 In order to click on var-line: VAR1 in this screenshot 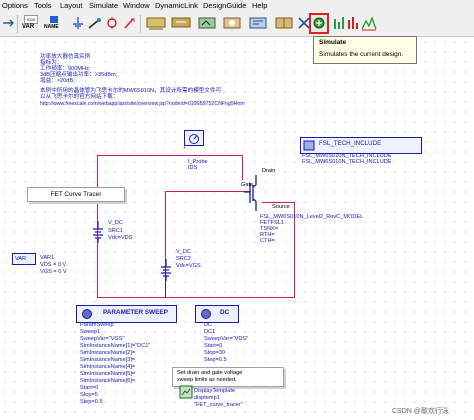, I will do `click(47, 258)`.